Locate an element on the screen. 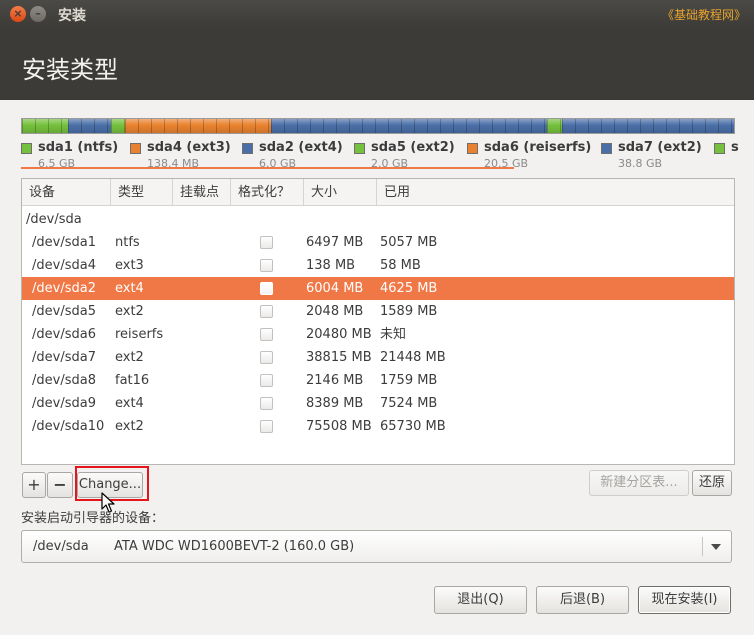  cell-size: 2048 MB is located at coordinates (335, 311).